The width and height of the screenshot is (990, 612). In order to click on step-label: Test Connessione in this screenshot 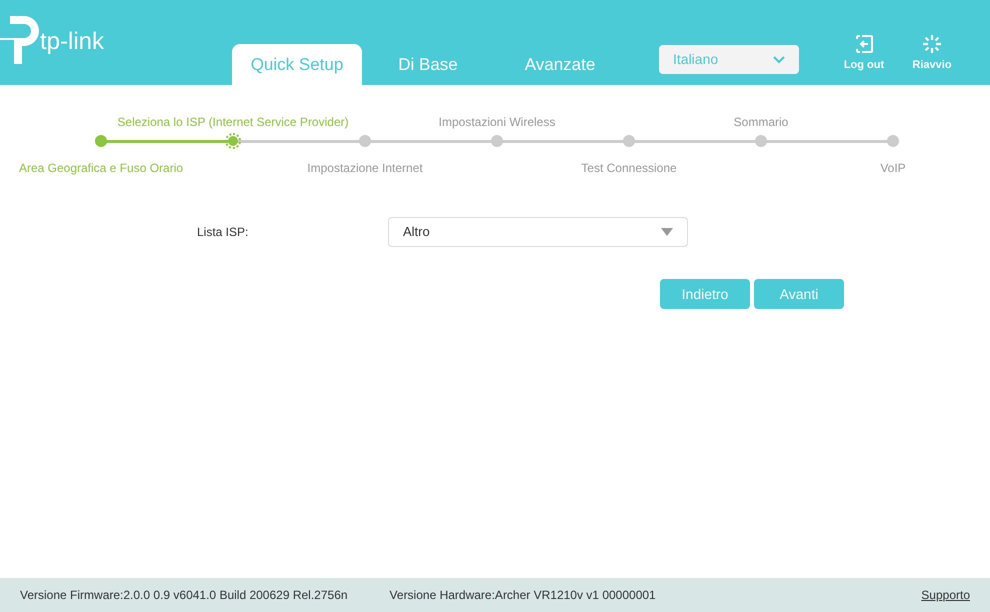, I will do `click(629, 168)`.